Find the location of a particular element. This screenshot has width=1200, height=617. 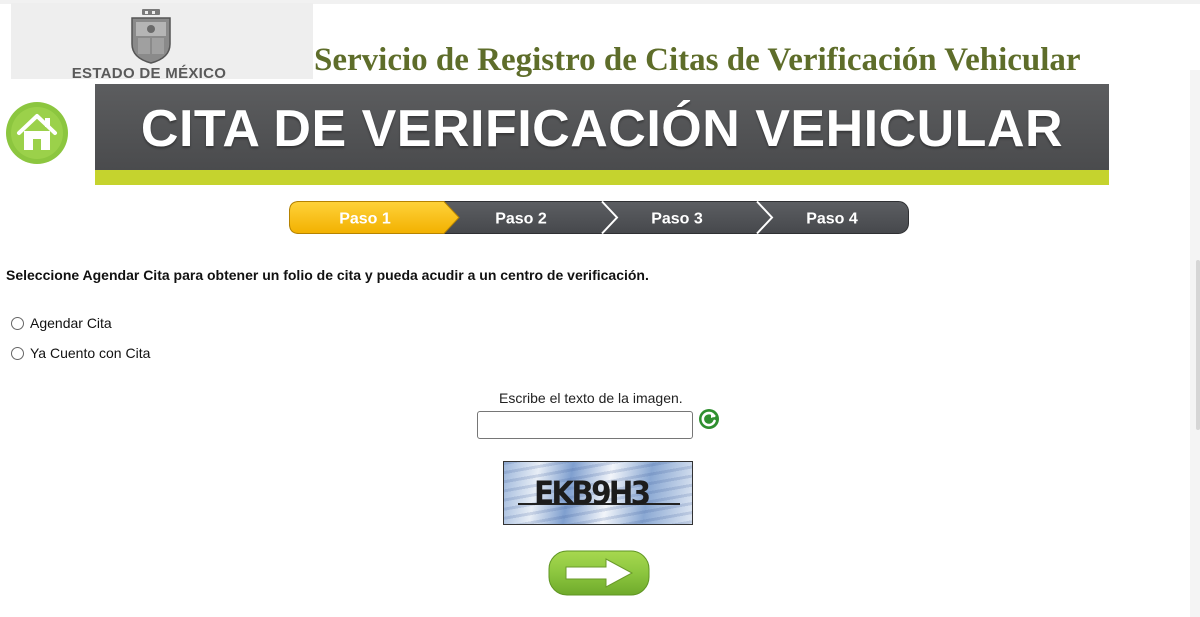

step-4: Paso 4 is located at coordinates (832, 219).